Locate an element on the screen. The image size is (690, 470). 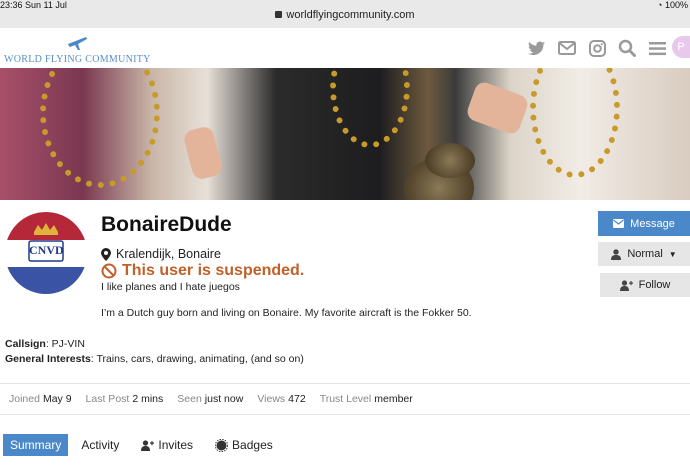
tab-invites: Invites is located at coordinates (167, 445).